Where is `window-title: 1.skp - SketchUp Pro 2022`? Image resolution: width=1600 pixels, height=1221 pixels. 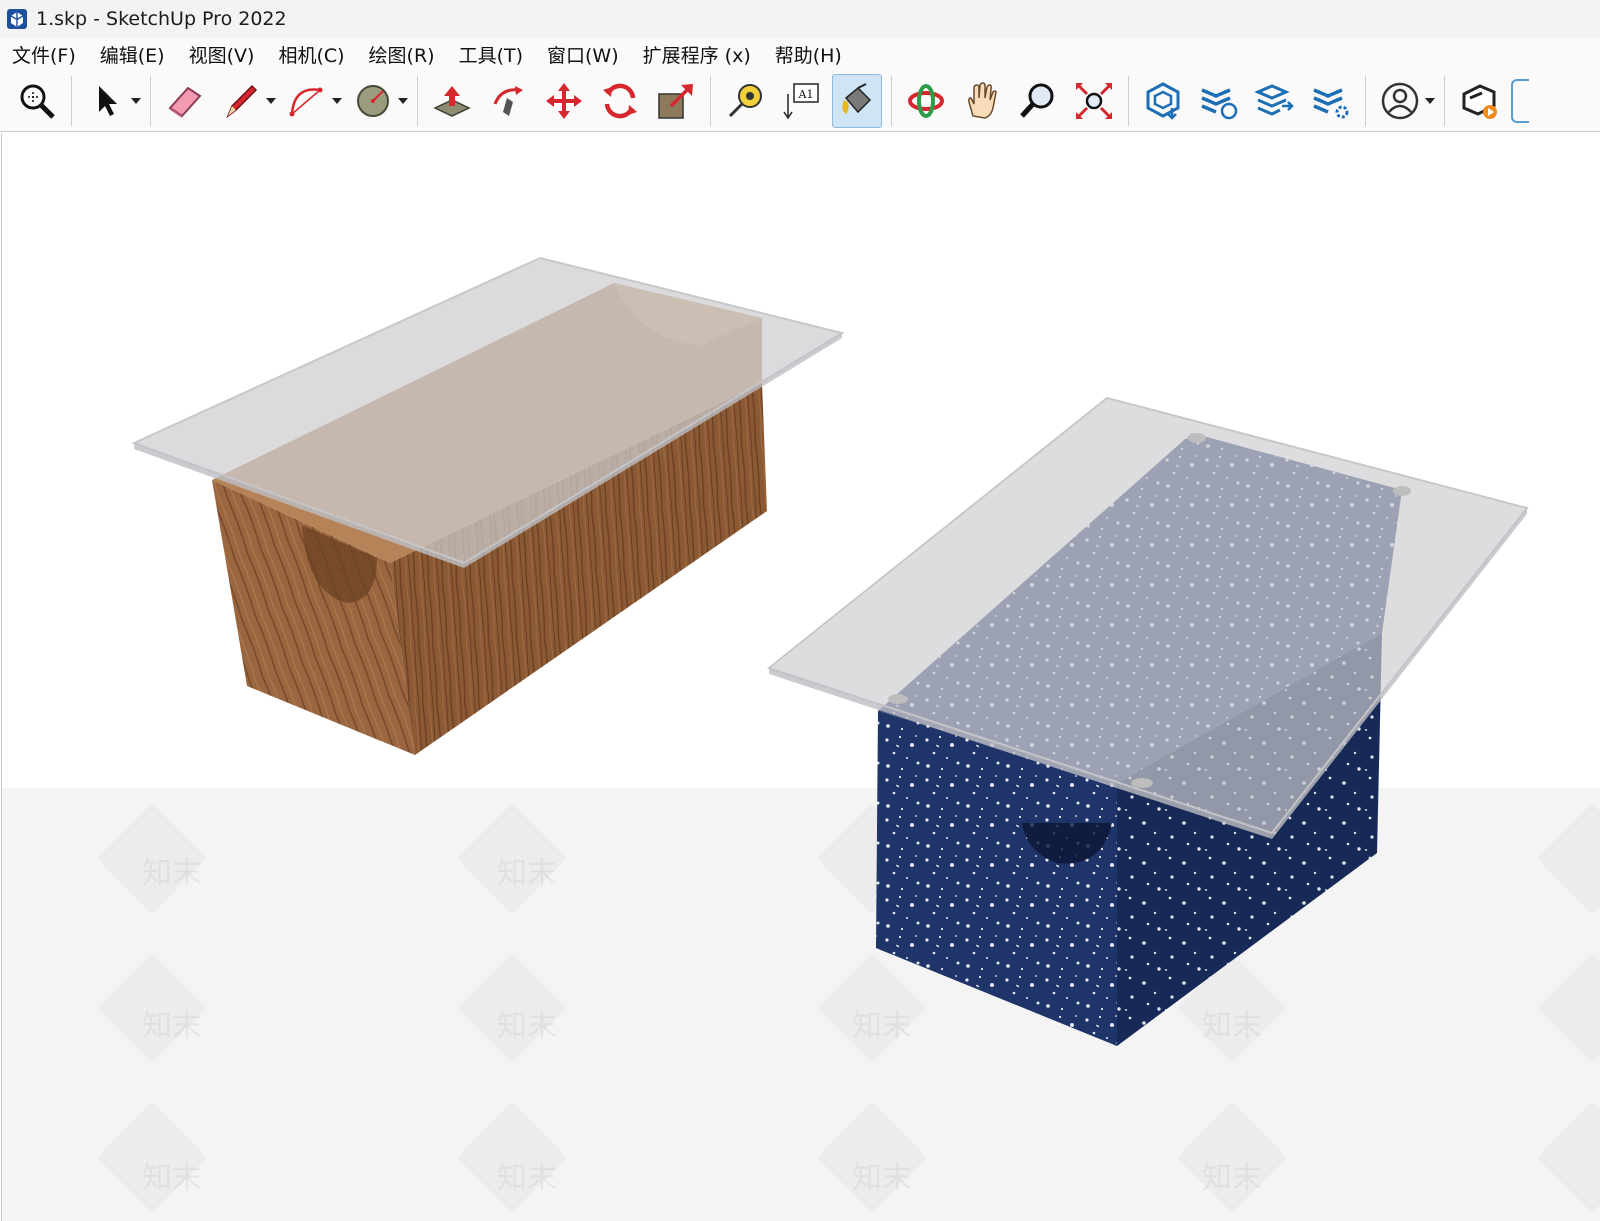 window-title: 1.skp - SketchUp Pro 2022 is located at coordinates (161, 19).